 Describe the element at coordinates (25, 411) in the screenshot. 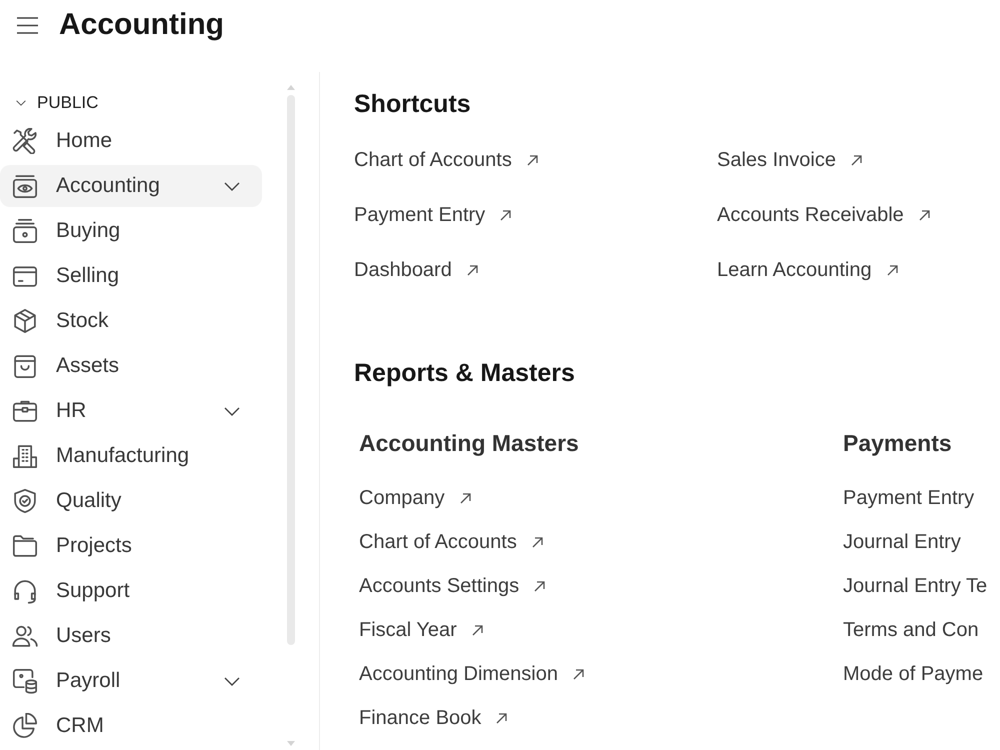

I see `briefcase-icon` at that location.